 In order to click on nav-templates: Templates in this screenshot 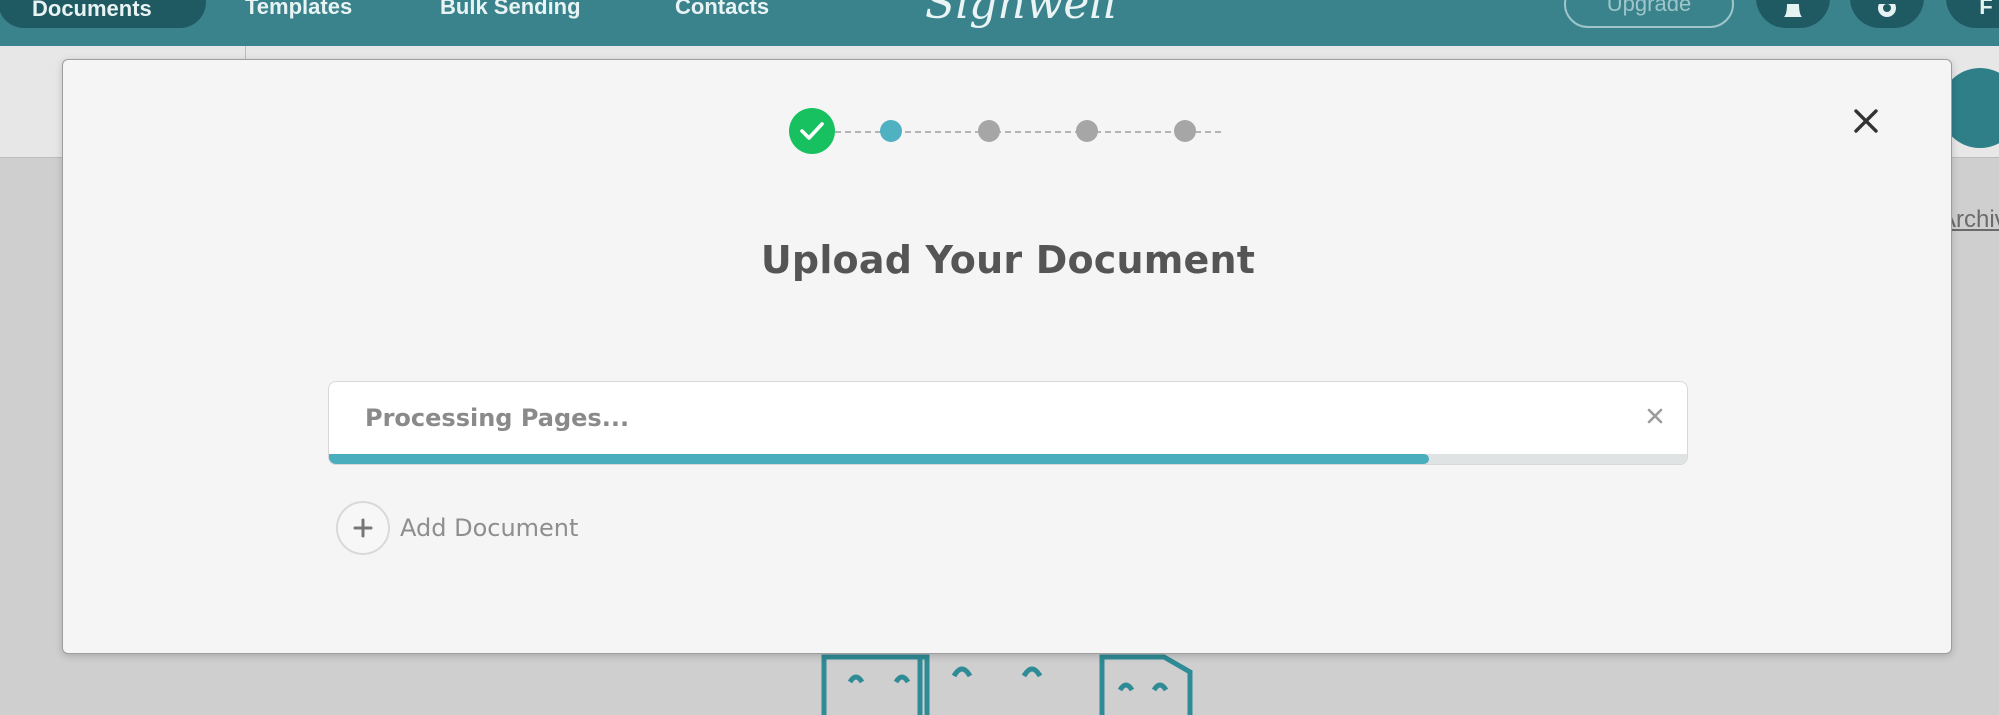, I will do `click(298, 14)`.